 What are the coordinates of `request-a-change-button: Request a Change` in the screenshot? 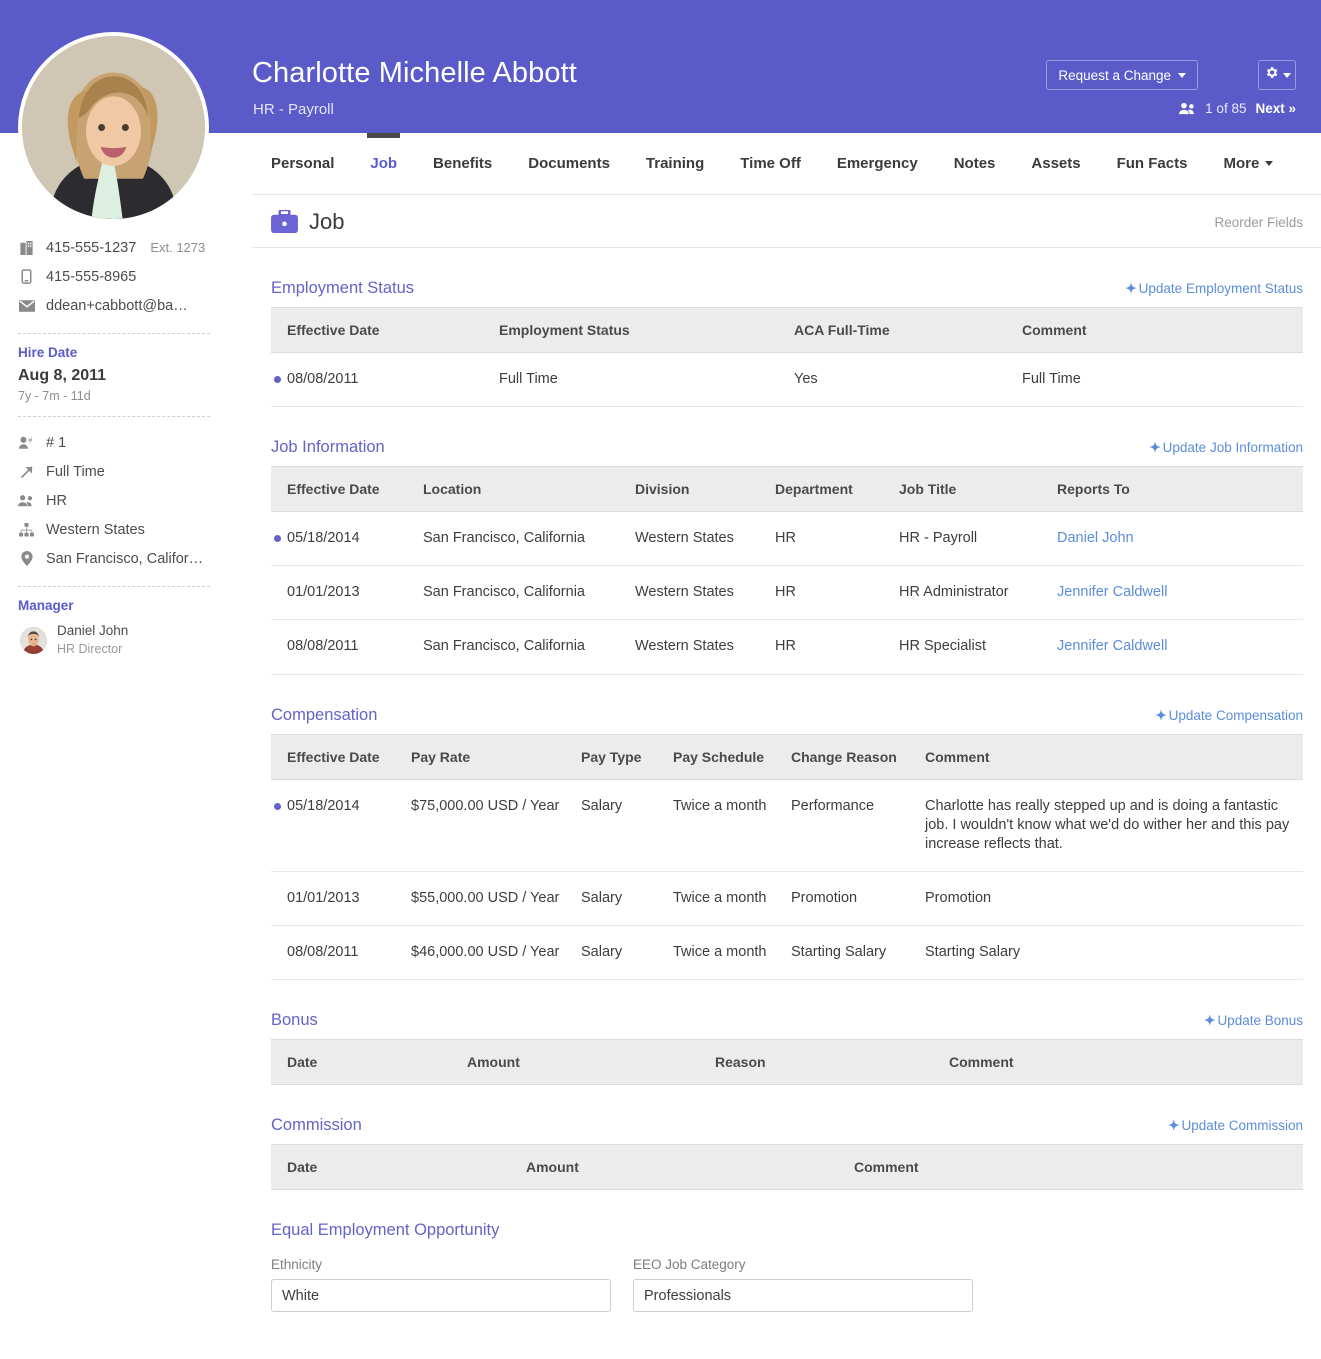 It's located at (1122, 75).